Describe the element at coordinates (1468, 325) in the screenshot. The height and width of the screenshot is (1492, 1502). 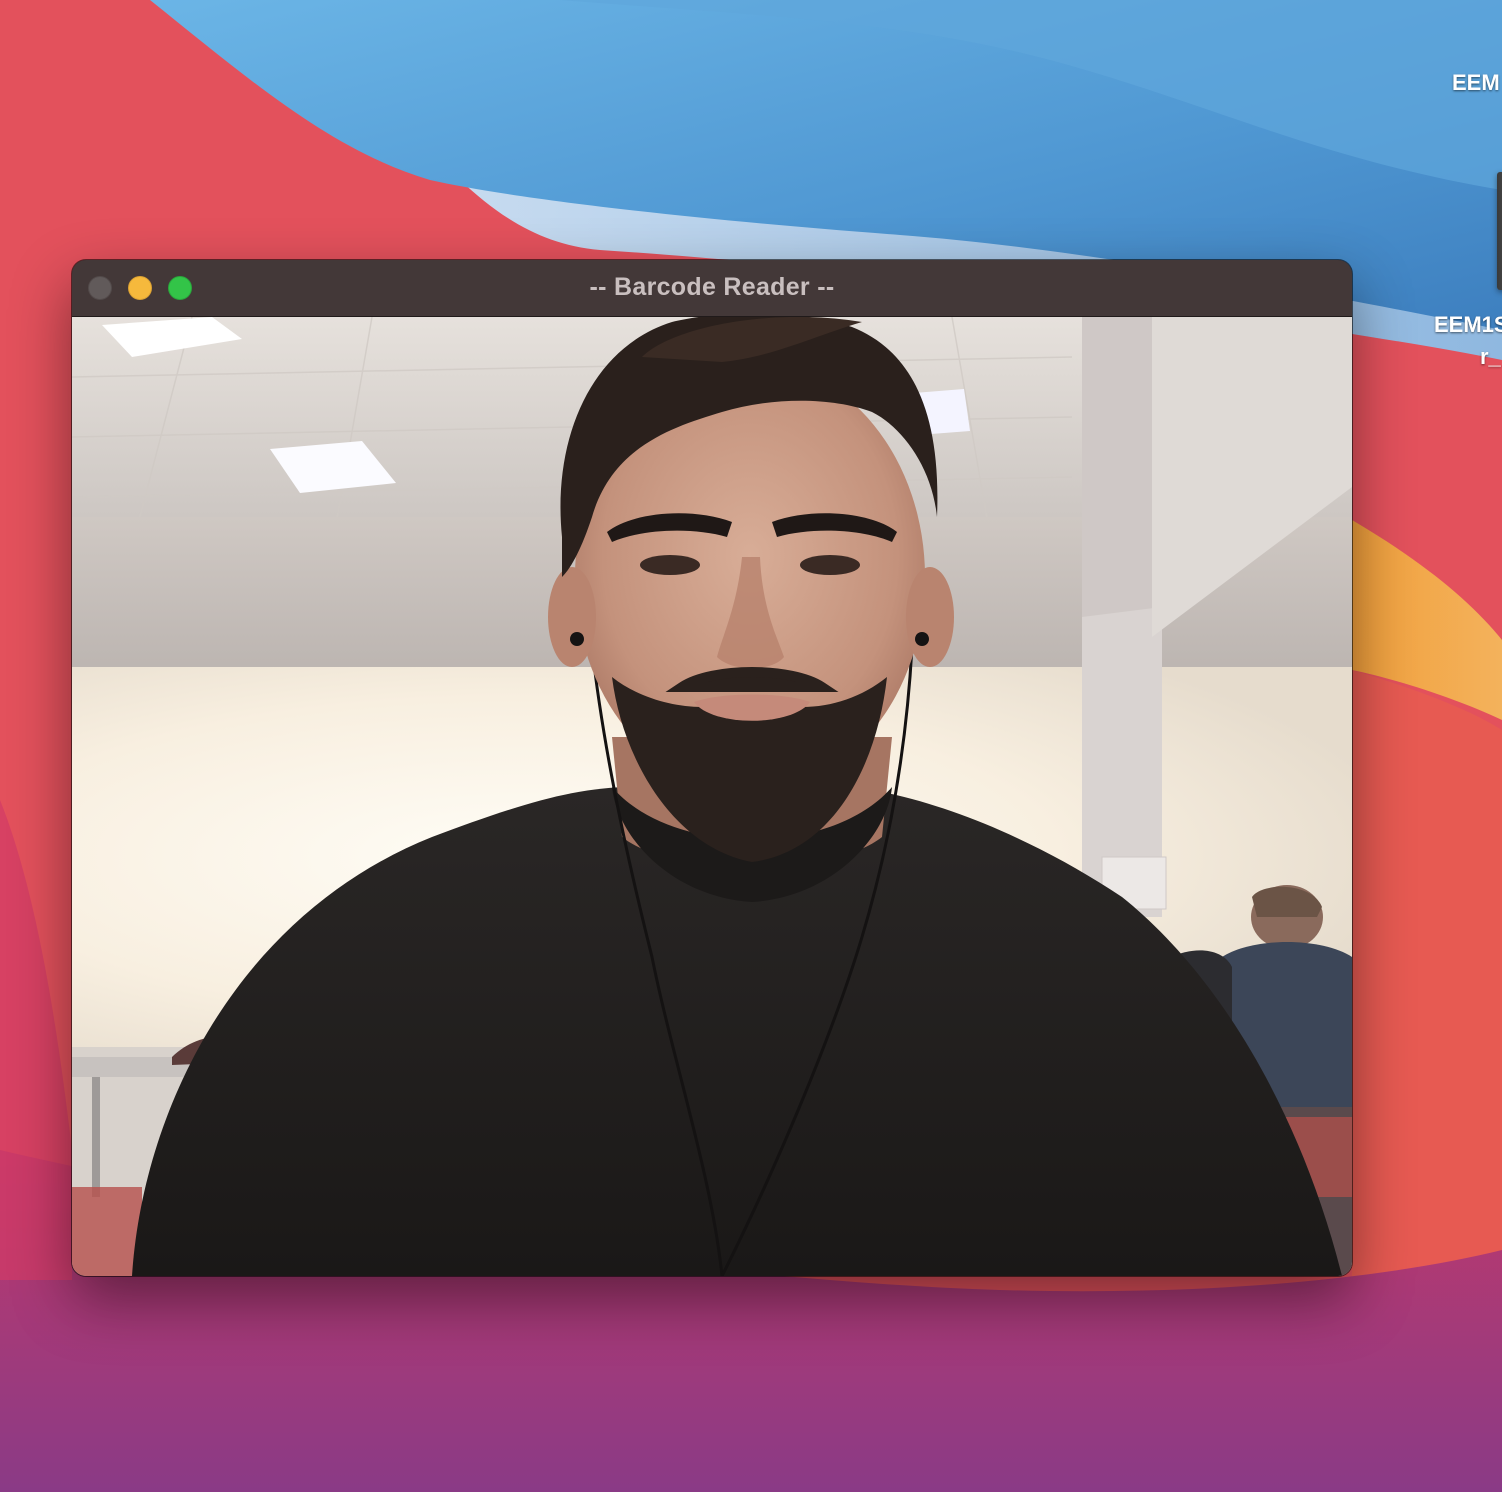
I see `desktop-icon-label-eem1s: EEM1S` at that location.